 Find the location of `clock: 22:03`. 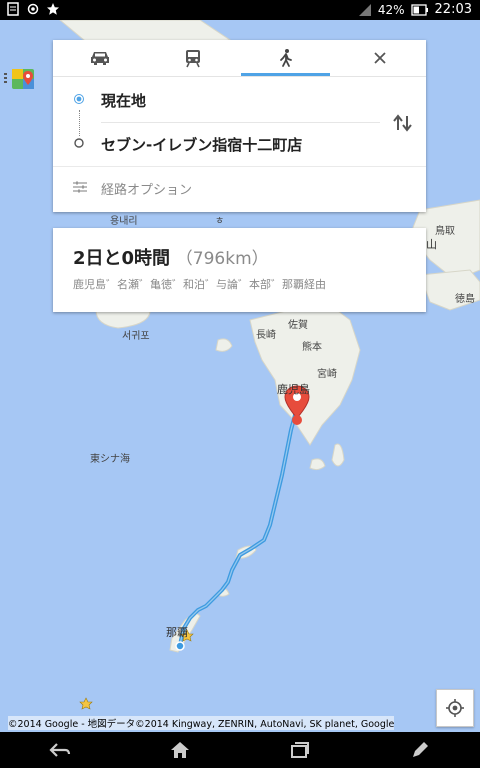

clock: 22:03 is located at coordinates (453, 9).